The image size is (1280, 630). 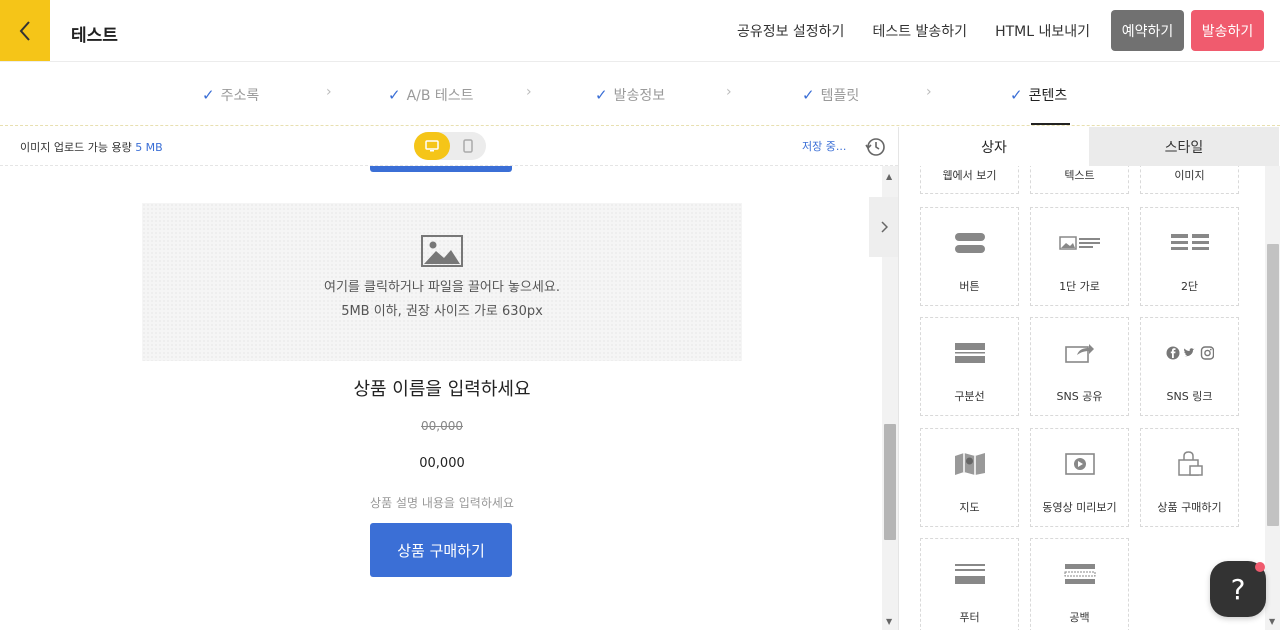 What do you see at coordinates (1260, 567) in the screenshot?
I see `notification-dot` at bounding box center [1260, 567].